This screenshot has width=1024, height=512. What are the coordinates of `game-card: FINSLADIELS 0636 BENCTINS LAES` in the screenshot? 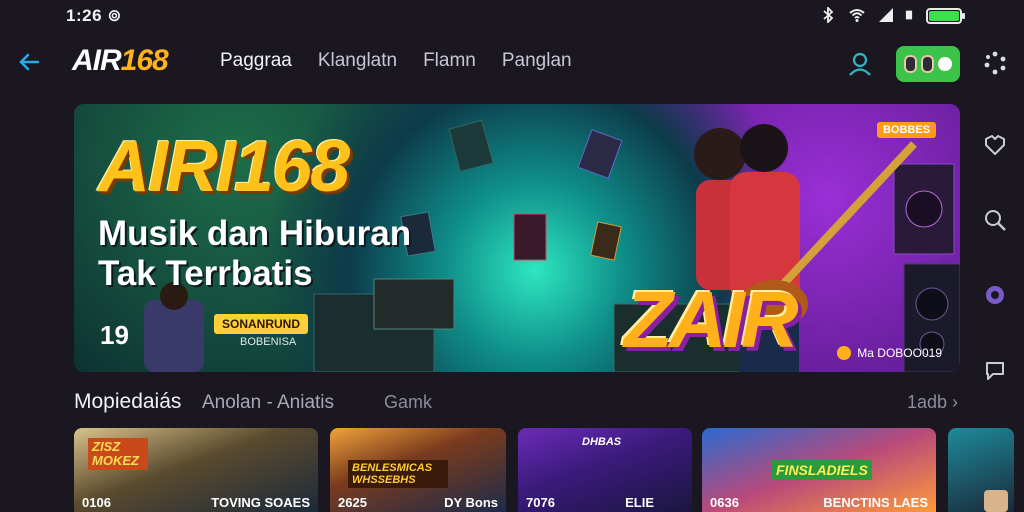 It's located at (819, 470).